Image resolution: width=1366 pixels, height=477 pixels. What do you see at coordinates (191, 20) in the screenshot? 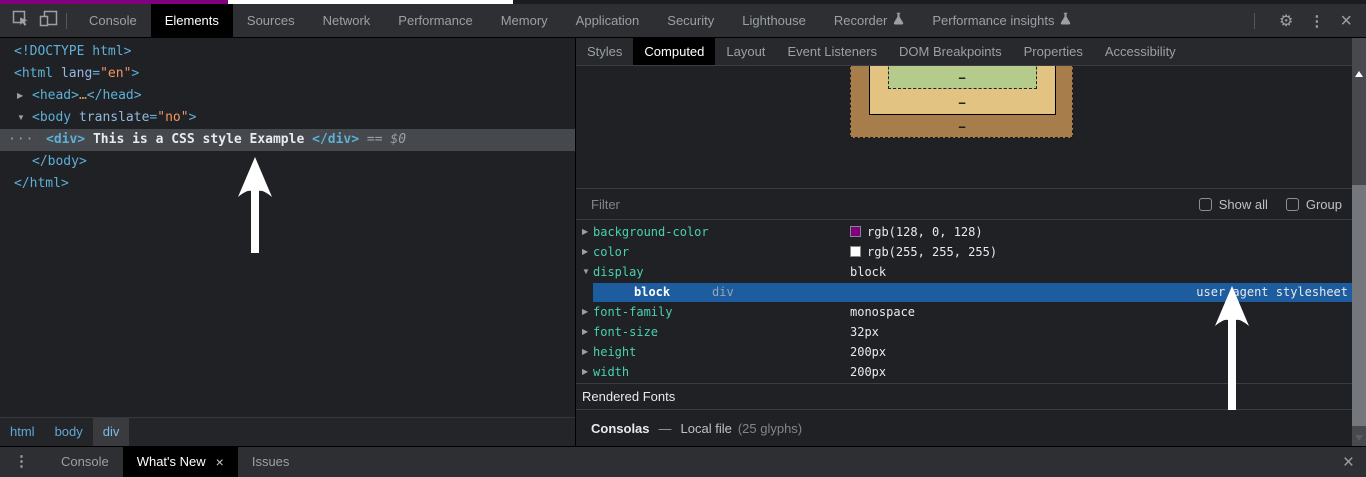
I see `tab-elements: Elements` at bounding box center [191, 20].